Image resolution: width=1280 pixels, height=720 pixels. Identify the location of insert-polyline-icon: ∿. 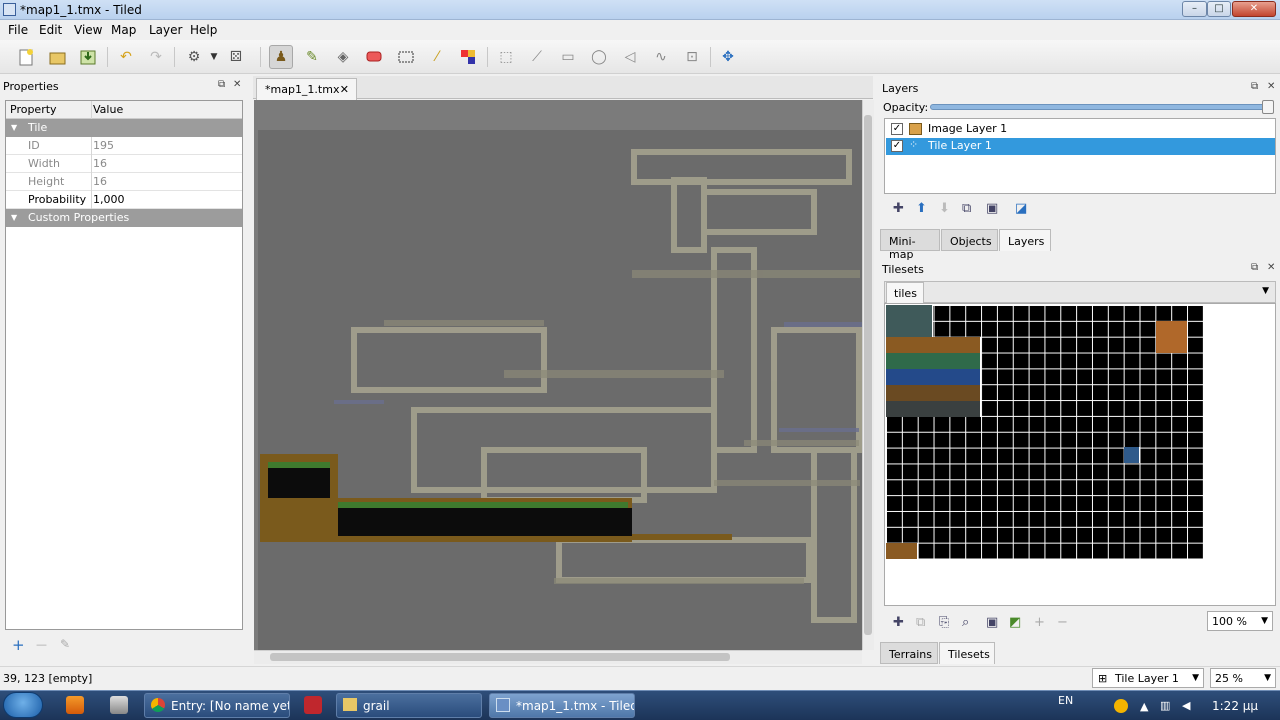
(661, 57).